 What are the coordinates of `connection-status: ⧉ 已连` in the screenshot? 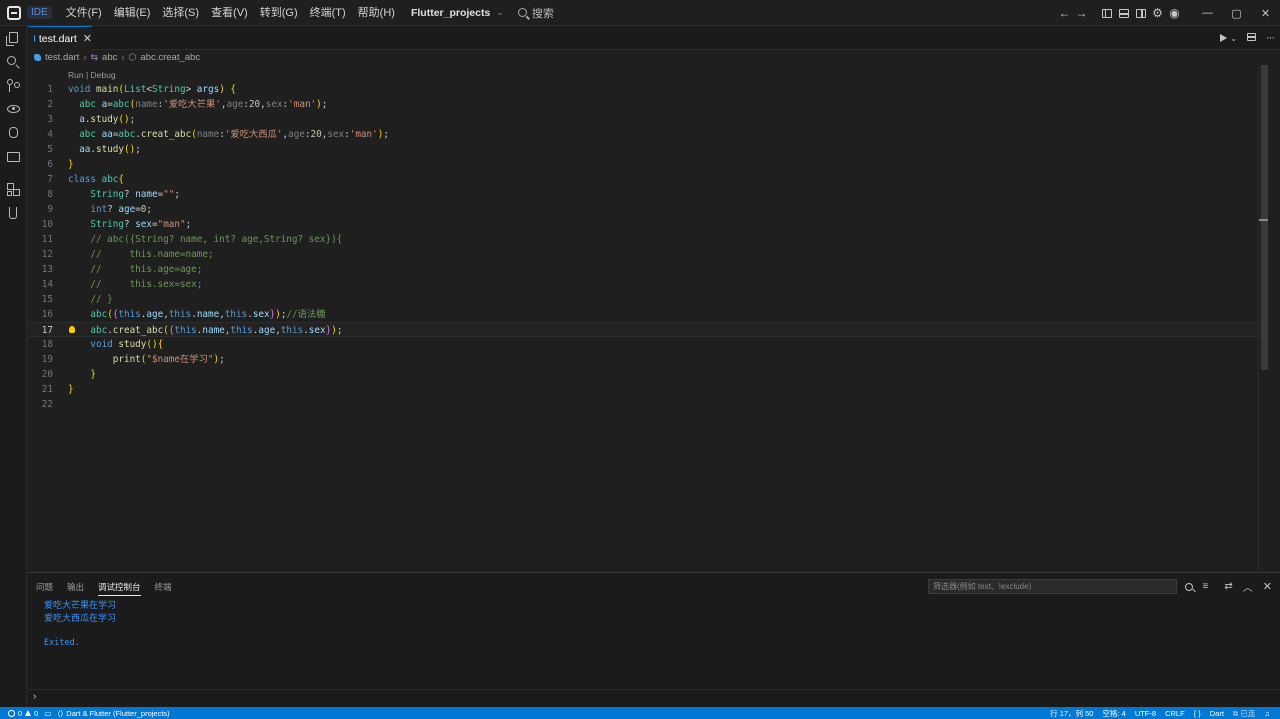 It's located at (1244, 713).